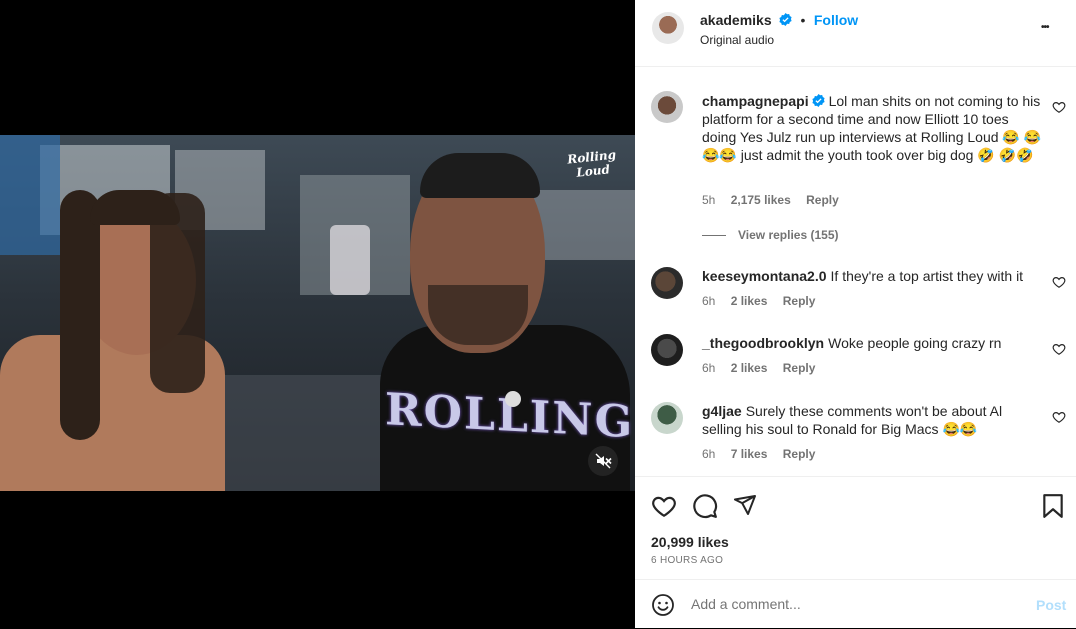 The height and width of the screenshot is (629, 1076). I want to click on scene-structure, so click(30, 195).